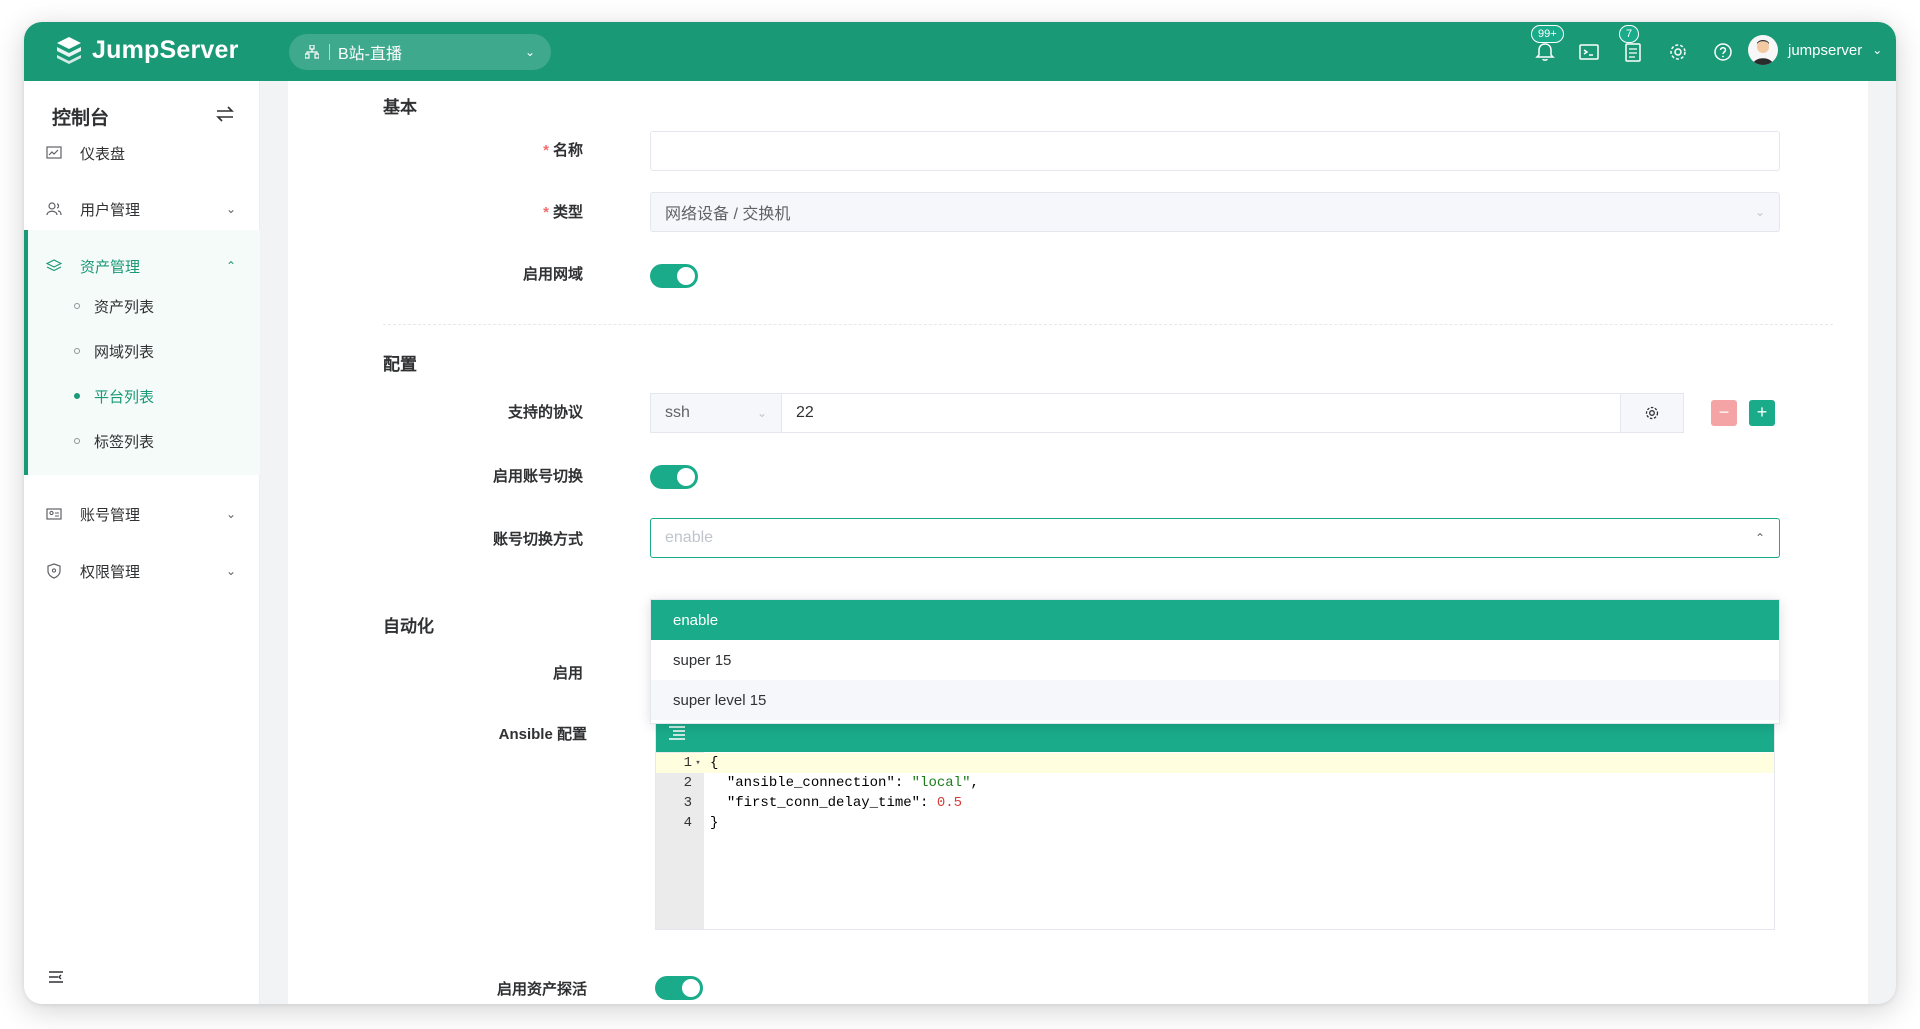  I want to click on sidebar-item-permissions: 权限管理 ⌄, so click(142, 571).